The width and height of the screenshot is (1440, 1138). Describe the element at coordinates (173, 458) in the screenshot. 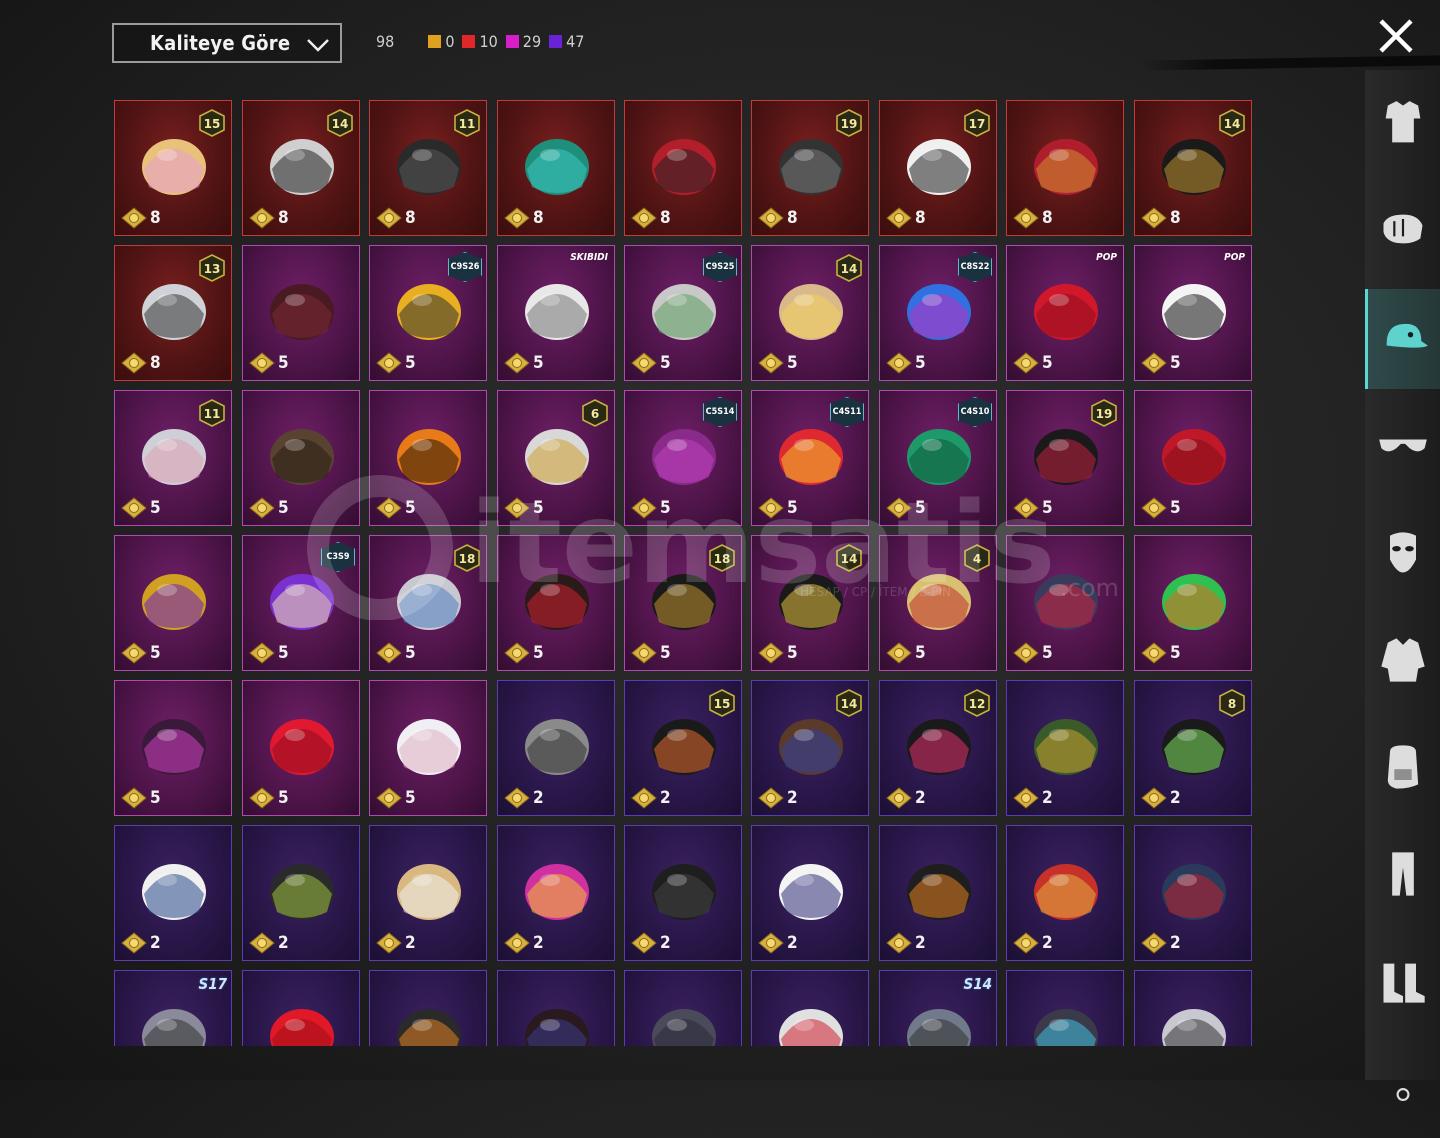

I see `item-card: 11 5` at that location.